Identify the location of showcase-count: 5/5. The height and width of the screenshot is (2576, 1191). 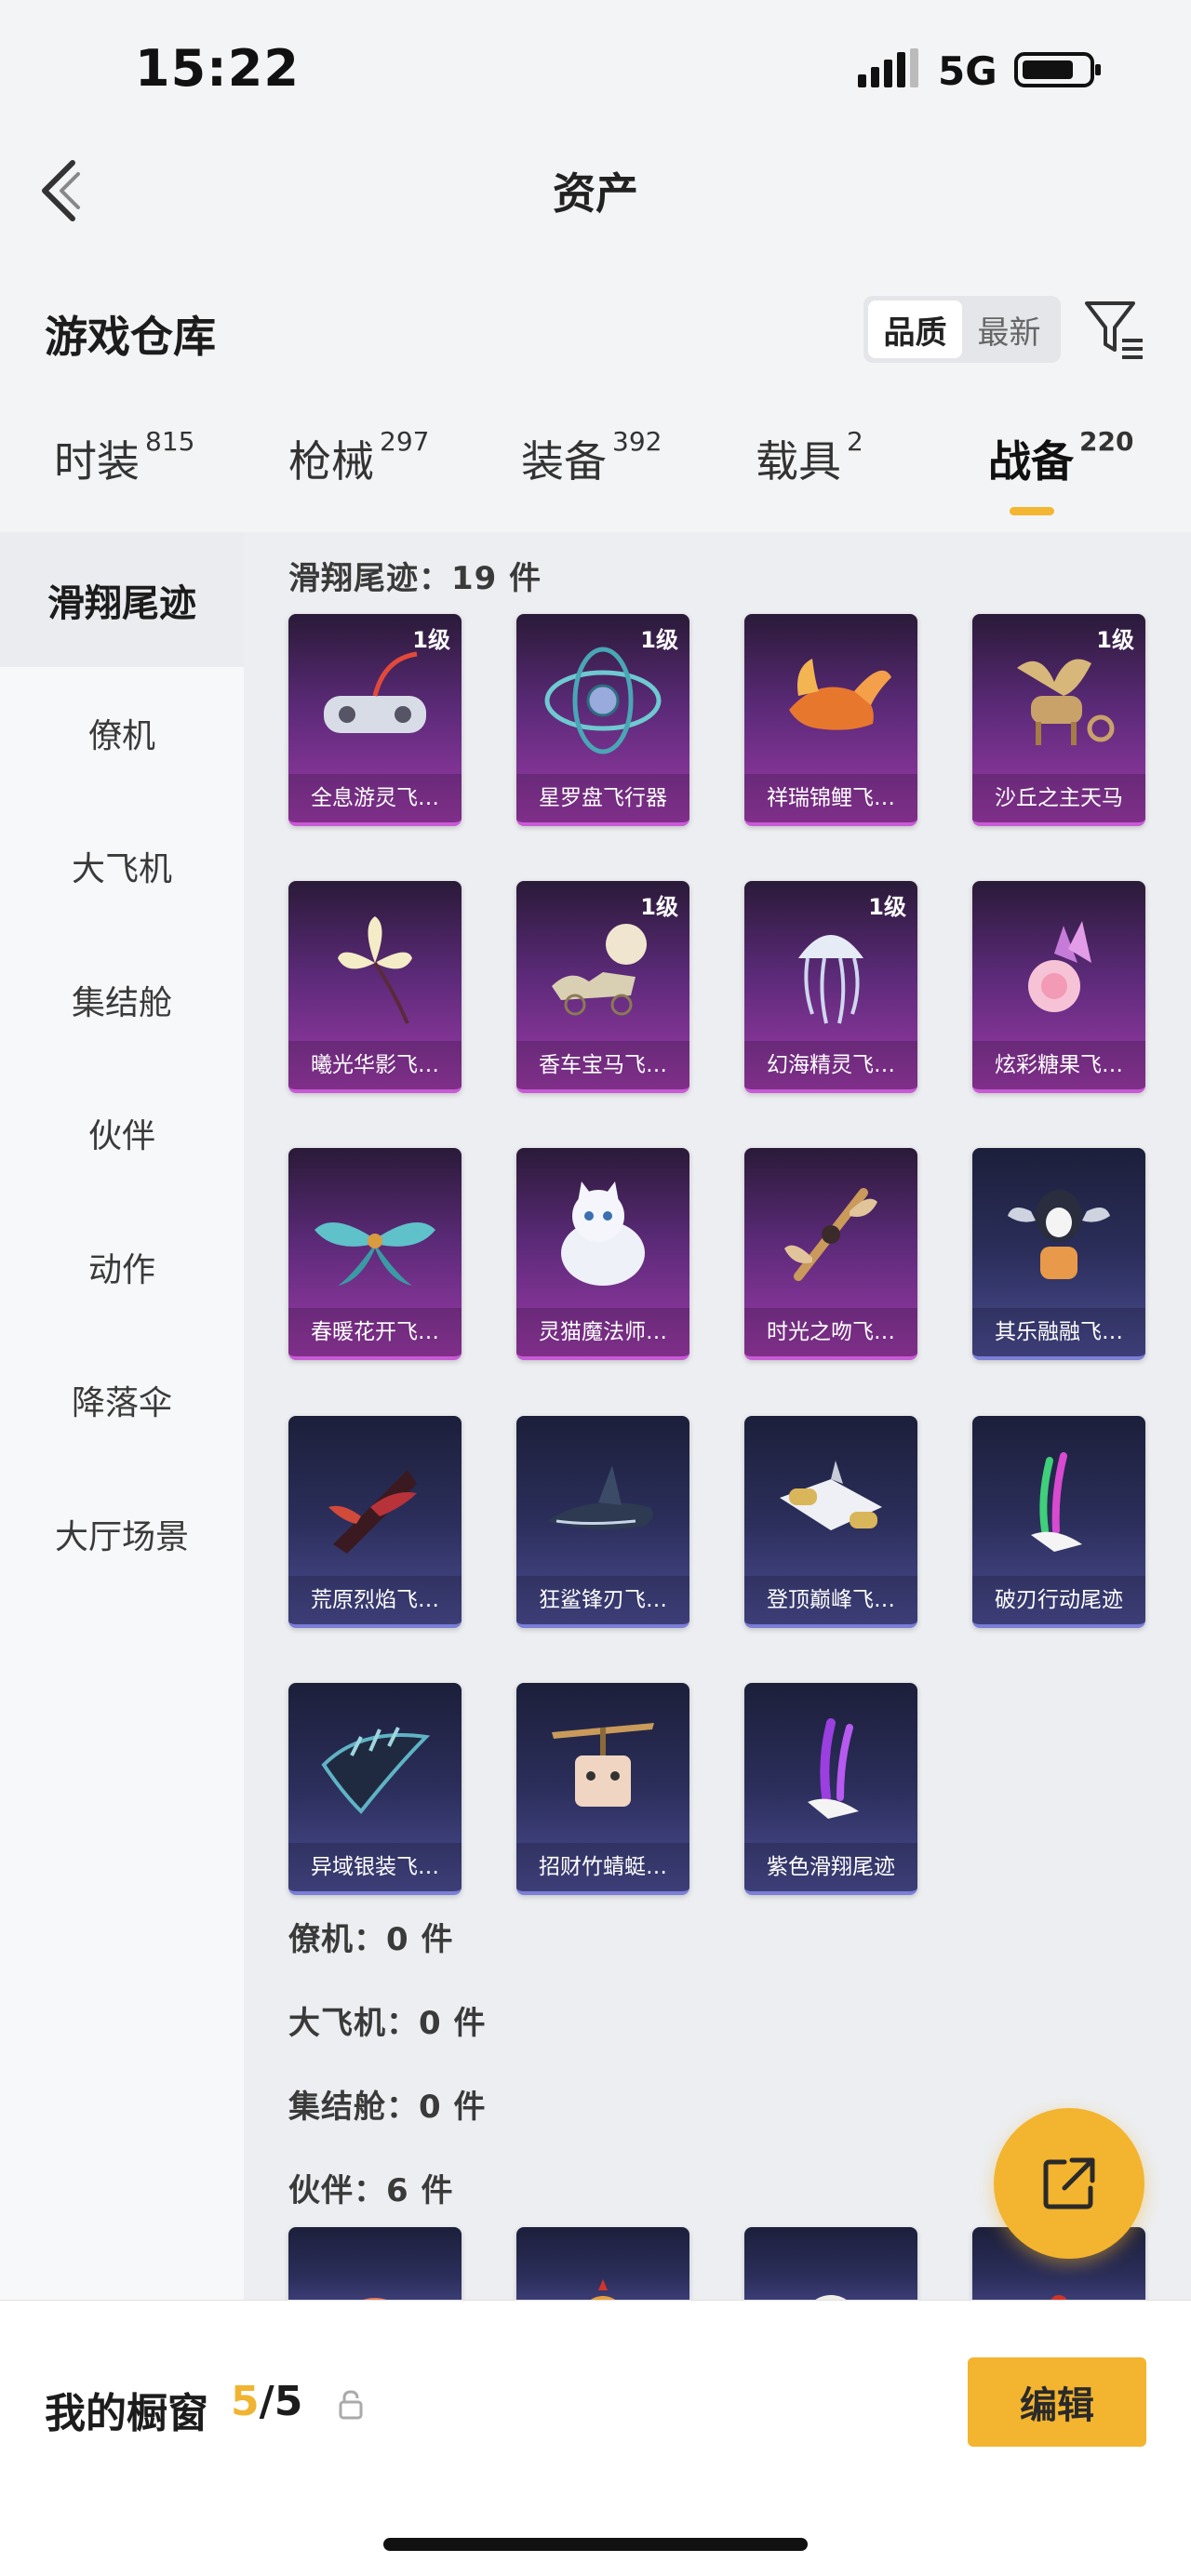
(266, 2401).